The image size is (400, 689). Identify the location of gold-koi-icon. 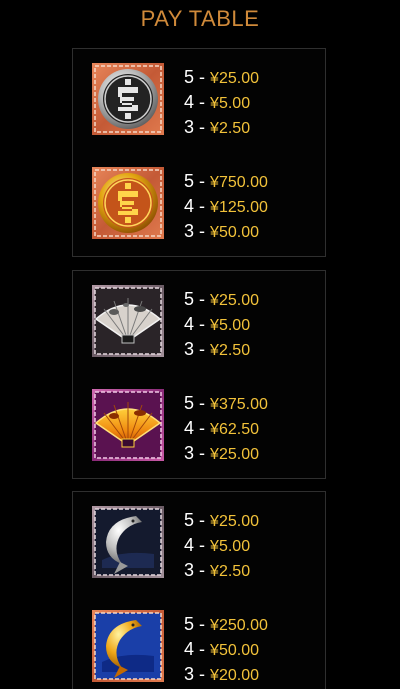
(128, 646).